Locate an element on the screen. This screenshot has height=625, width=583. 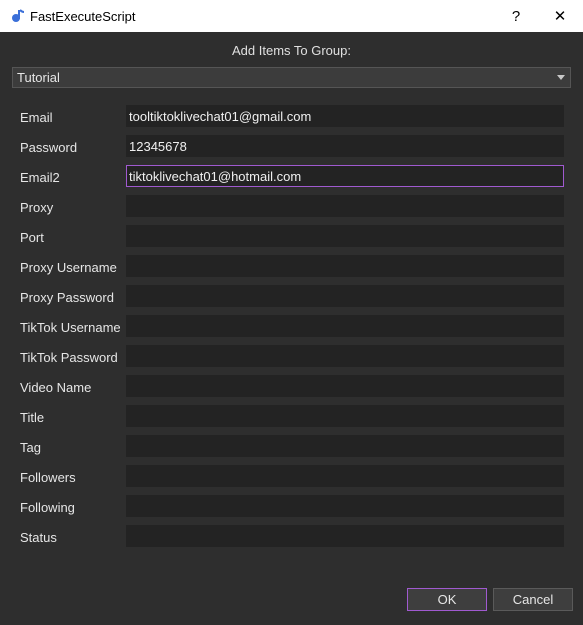
close-button: ✕ is located at coordinates (560, 16).